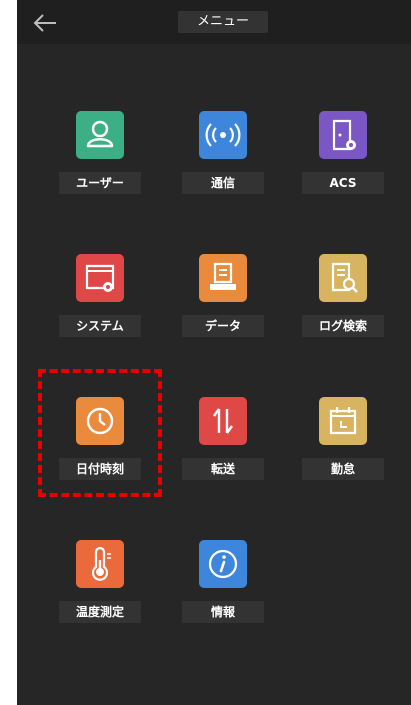 The height and width of the screenshot is (705, 411). What do you see at coordinates (223, 22) in the screenshot?
I see `page-title: メニュー` at bounding box center [223, 22].